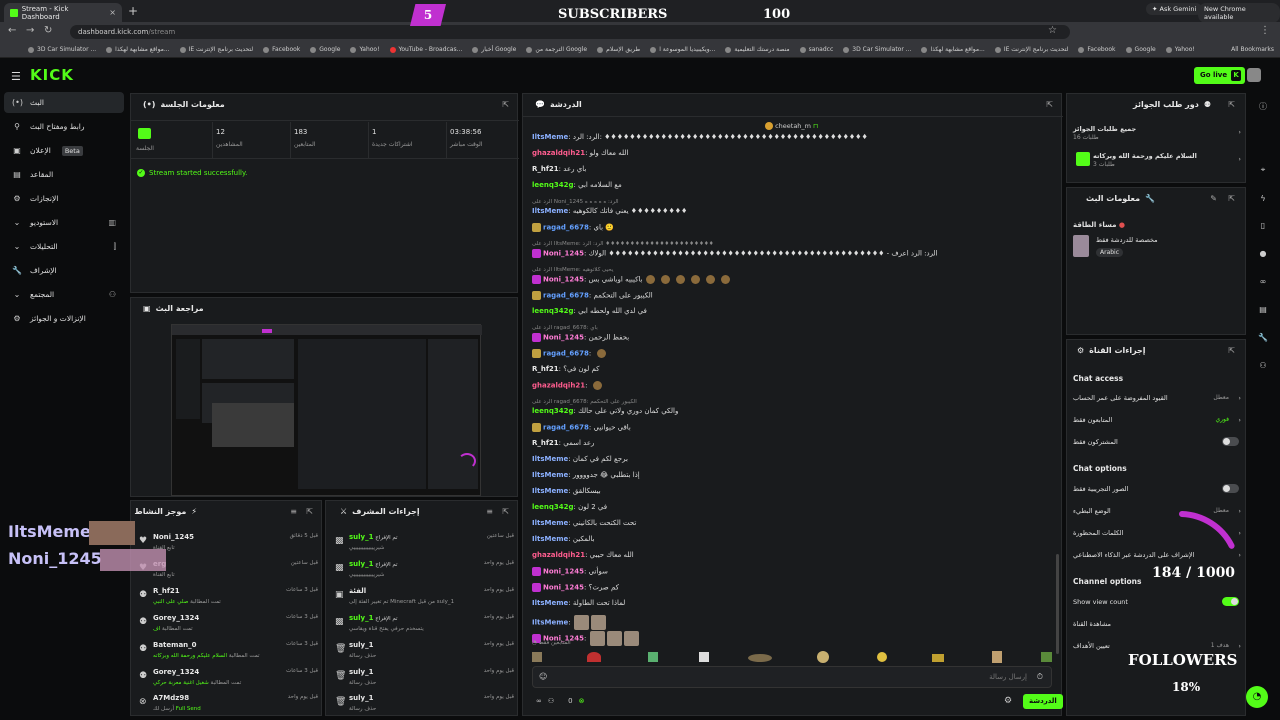 The height and width of the screenshot is (720, 1280). I want to click on wrench-icon: 🔧, so click(1263, 337).